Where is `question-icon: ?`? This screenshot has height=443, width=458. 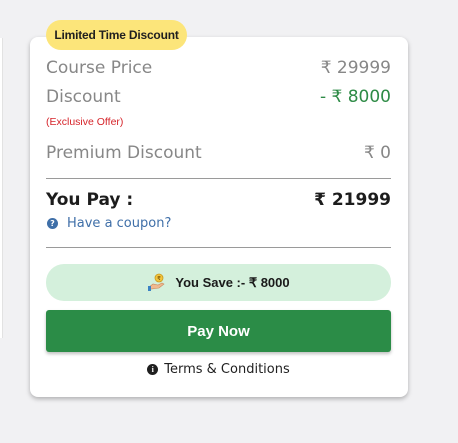
question-icon: ? is located at coordinates (52, 223).